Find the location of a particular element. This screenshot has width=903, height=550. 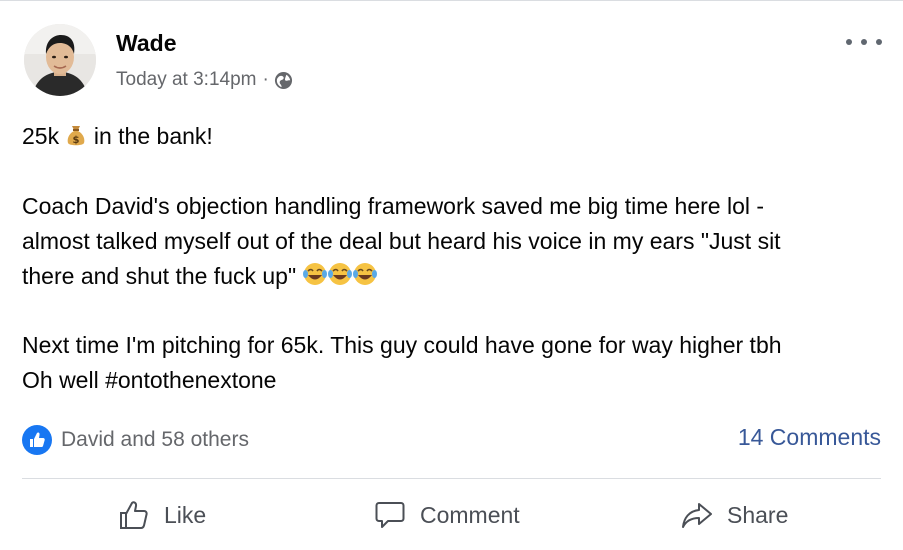

avatar is located at coordinates (60, 60).